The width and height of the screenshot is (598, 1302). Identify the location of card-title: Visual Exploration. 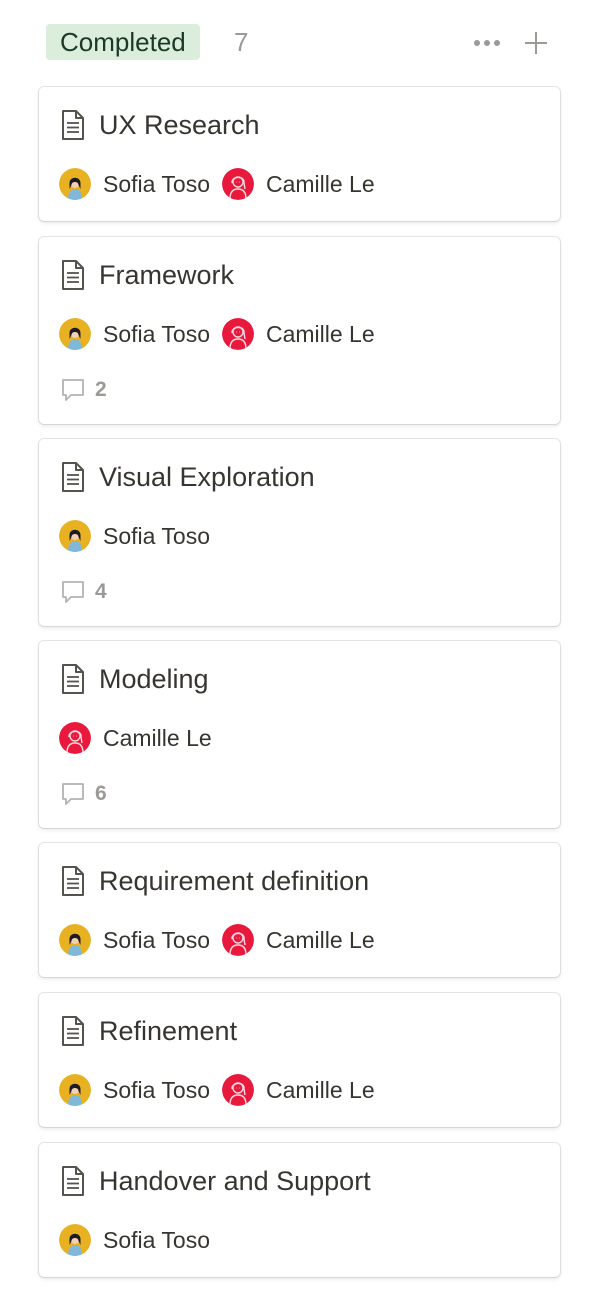
(207, 476).